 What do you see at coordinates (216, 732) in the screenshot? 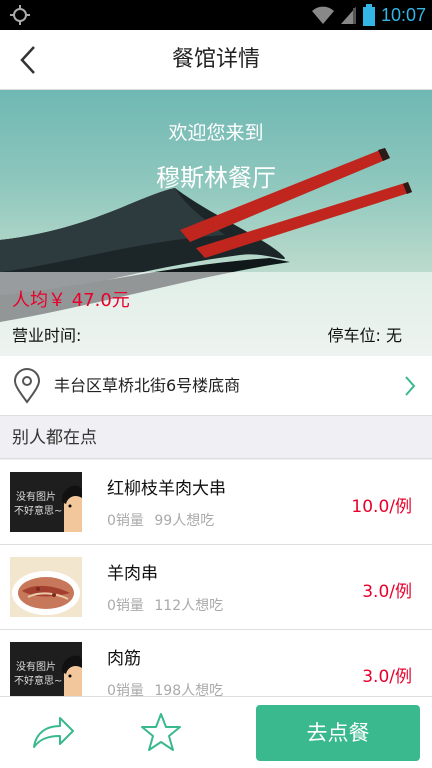
I see `bottom-action-bar: 去点餐` at bounding box center [216, 732].